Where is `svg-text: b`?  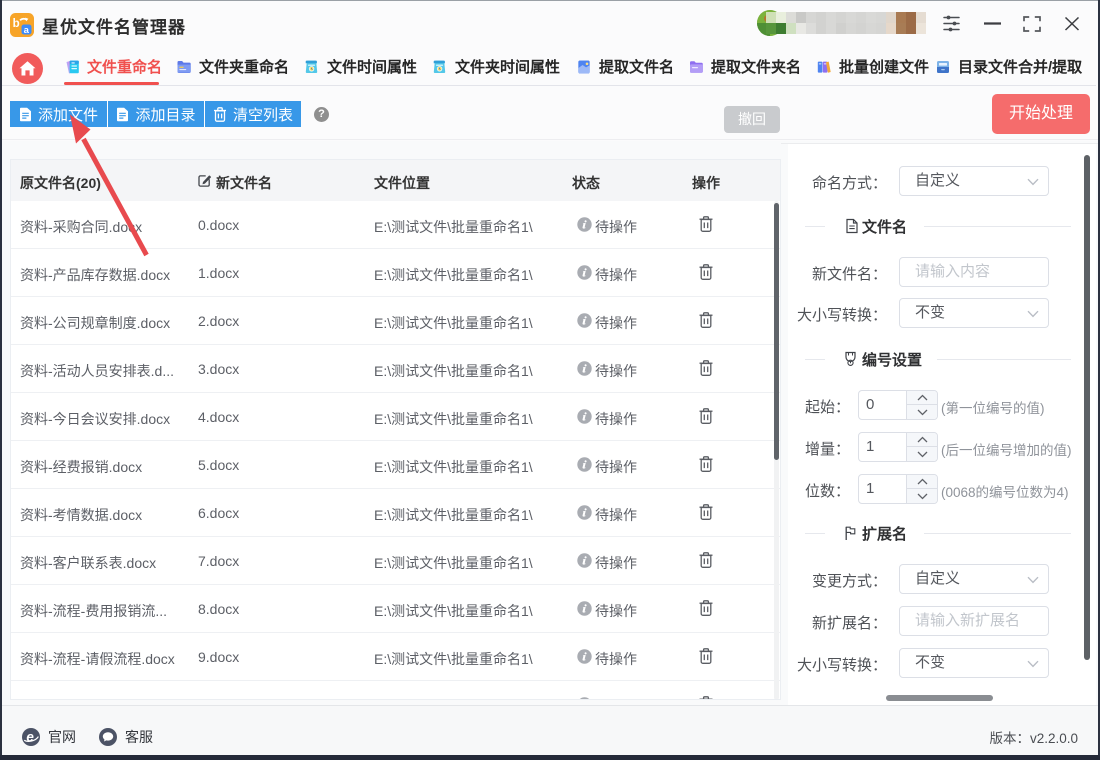 svg-text: b is located at coordinates (16, 24).